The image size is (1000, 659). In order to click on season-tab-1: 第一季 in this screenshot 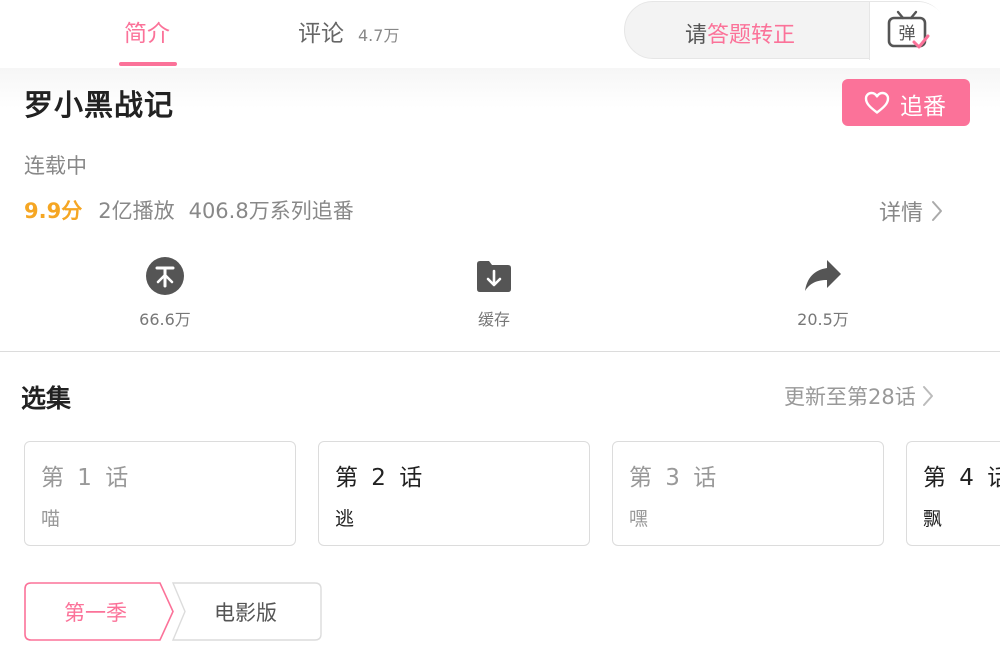, I will do `click(99, 611)`.